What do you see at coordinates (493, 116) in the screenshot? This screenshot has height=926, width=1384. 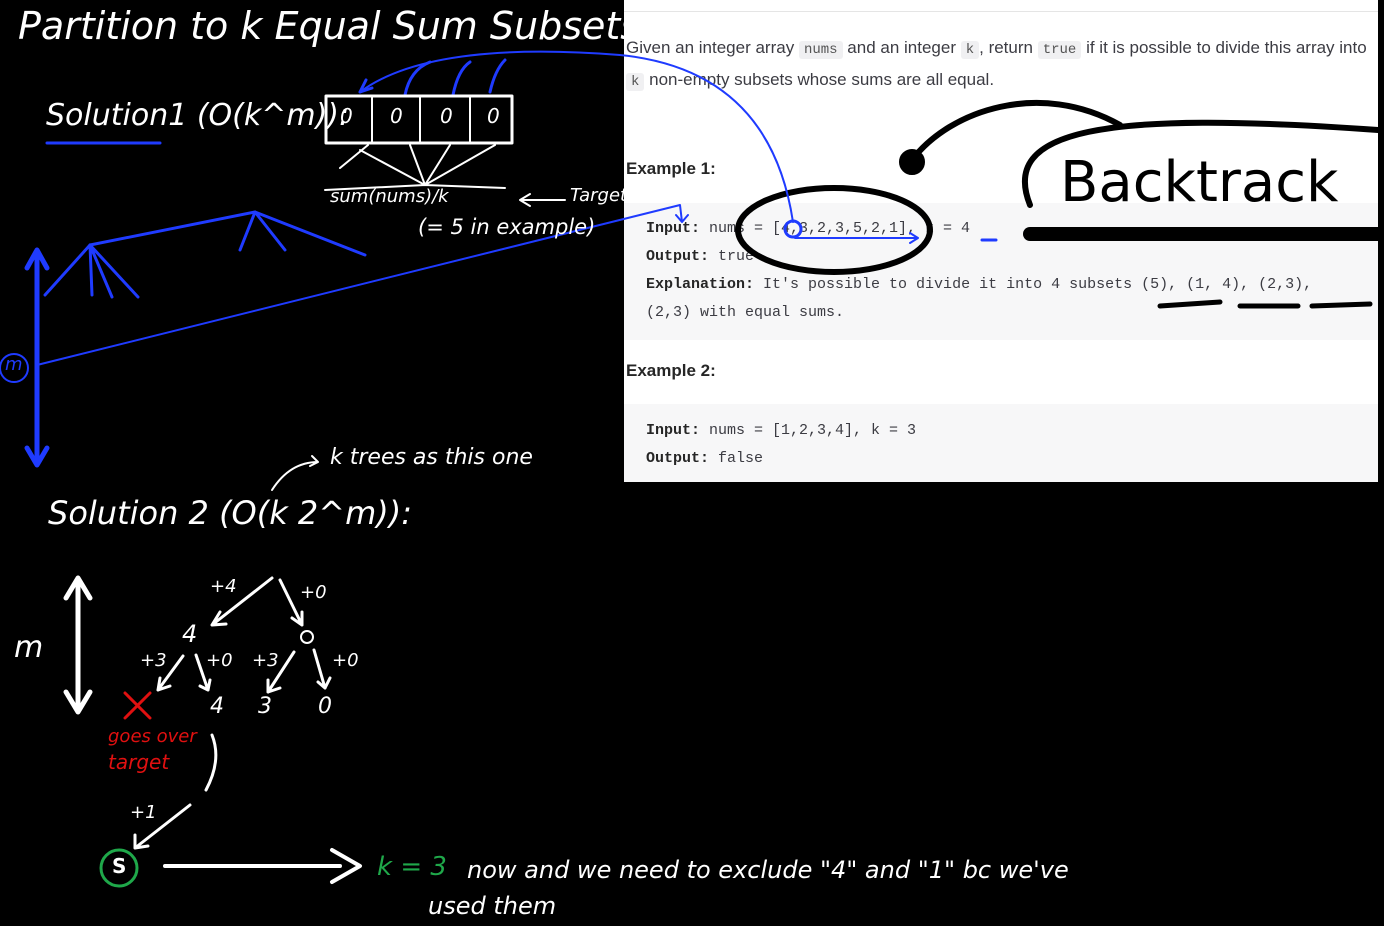 I see `bucket-3: 0` at bounding box center [493, 116].